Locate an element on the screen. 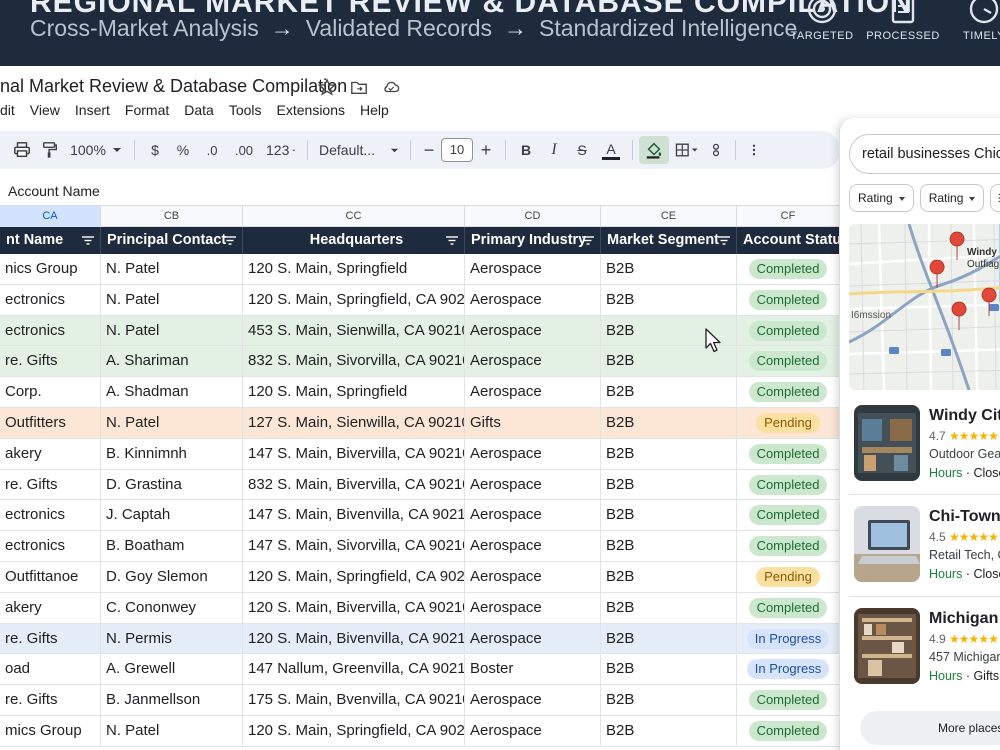  cell-headquarters: 120 S. Main, Bivervilla, CA 90210 is located at coordinates (354, 607).